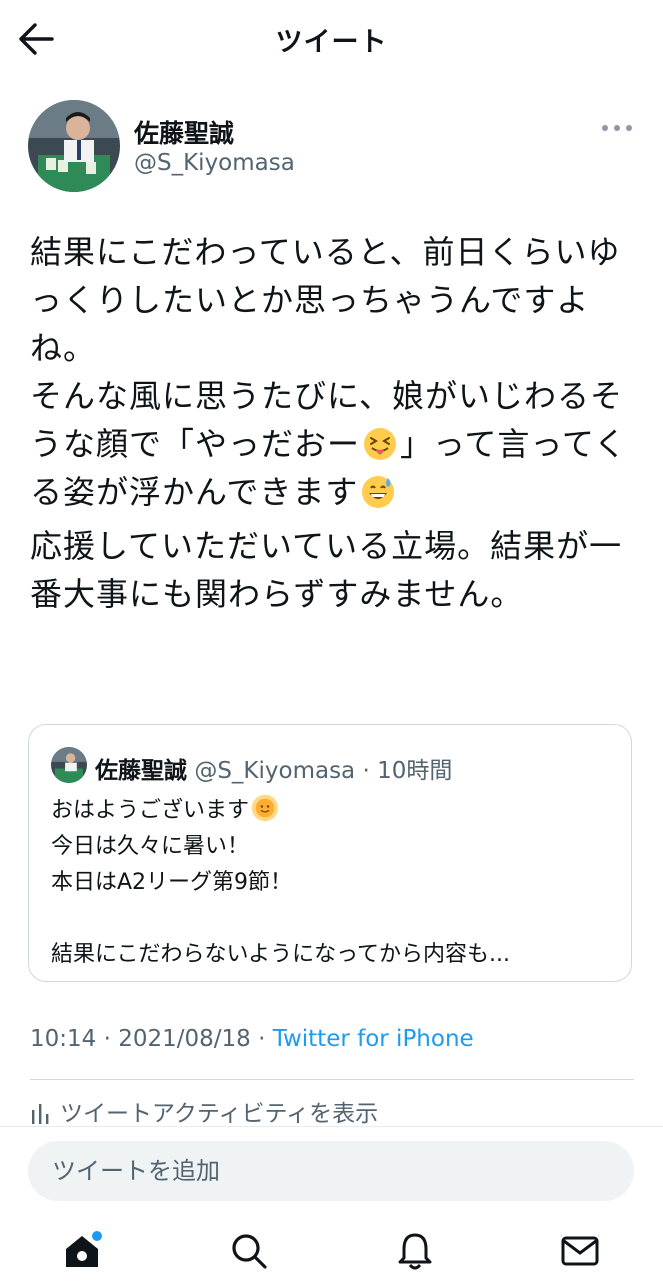  I want to click on source-link: Twitter for iPhone, so click(373, 1039).